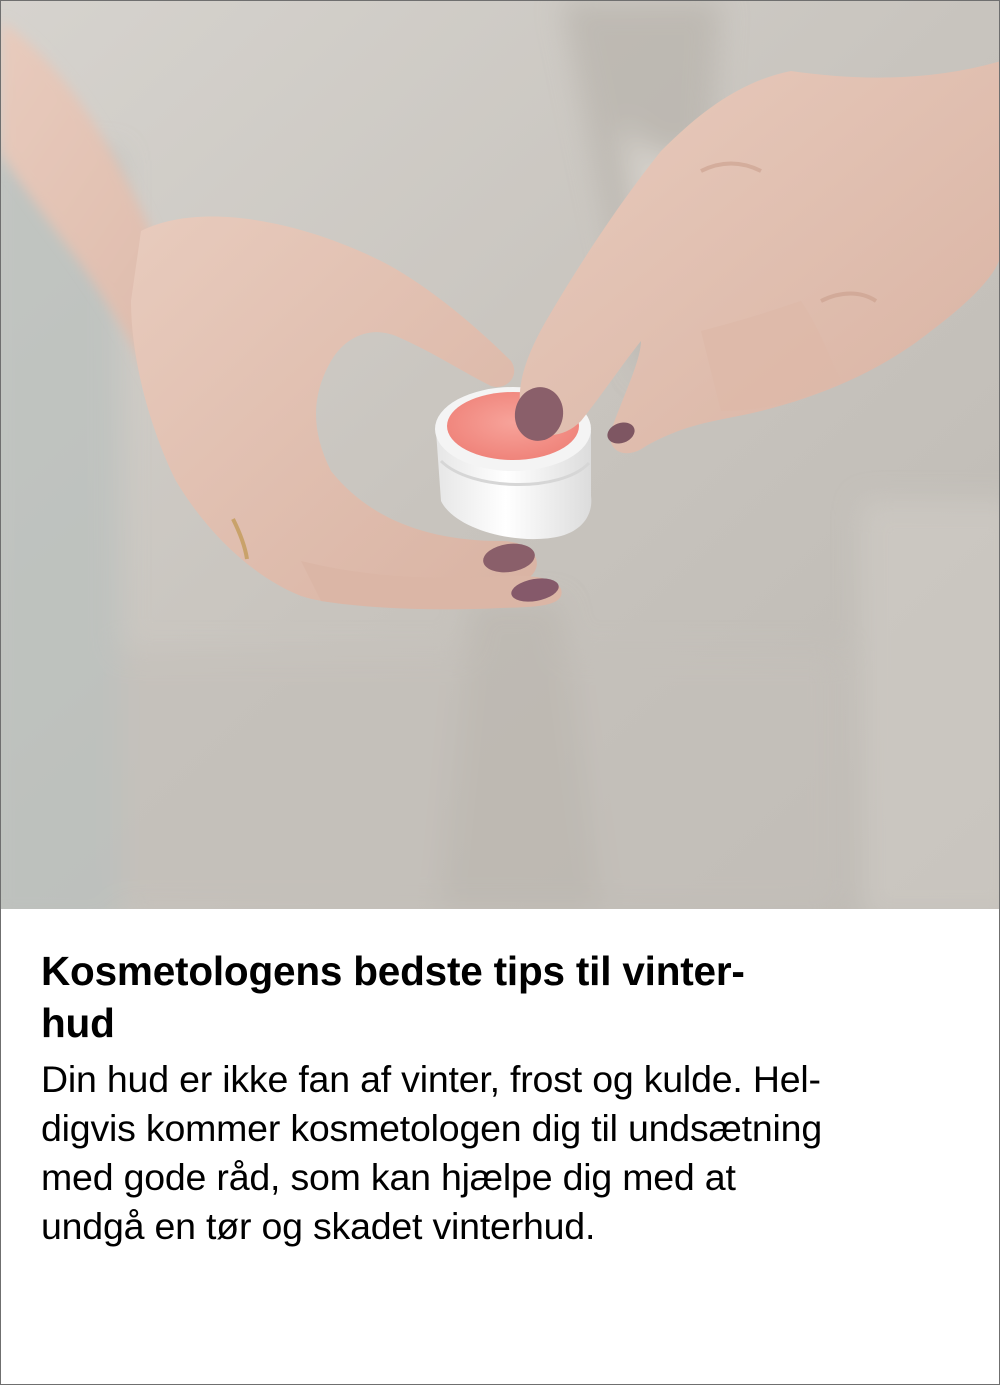 Image resolution: width=1000 pixels, height=1385 pixels. What do you see at coordinates (318, 1226) in the screenshot?
I see `teaser-line-4: undgå en tør og skadet vinterhud.` at bounding box center [318, 1226].